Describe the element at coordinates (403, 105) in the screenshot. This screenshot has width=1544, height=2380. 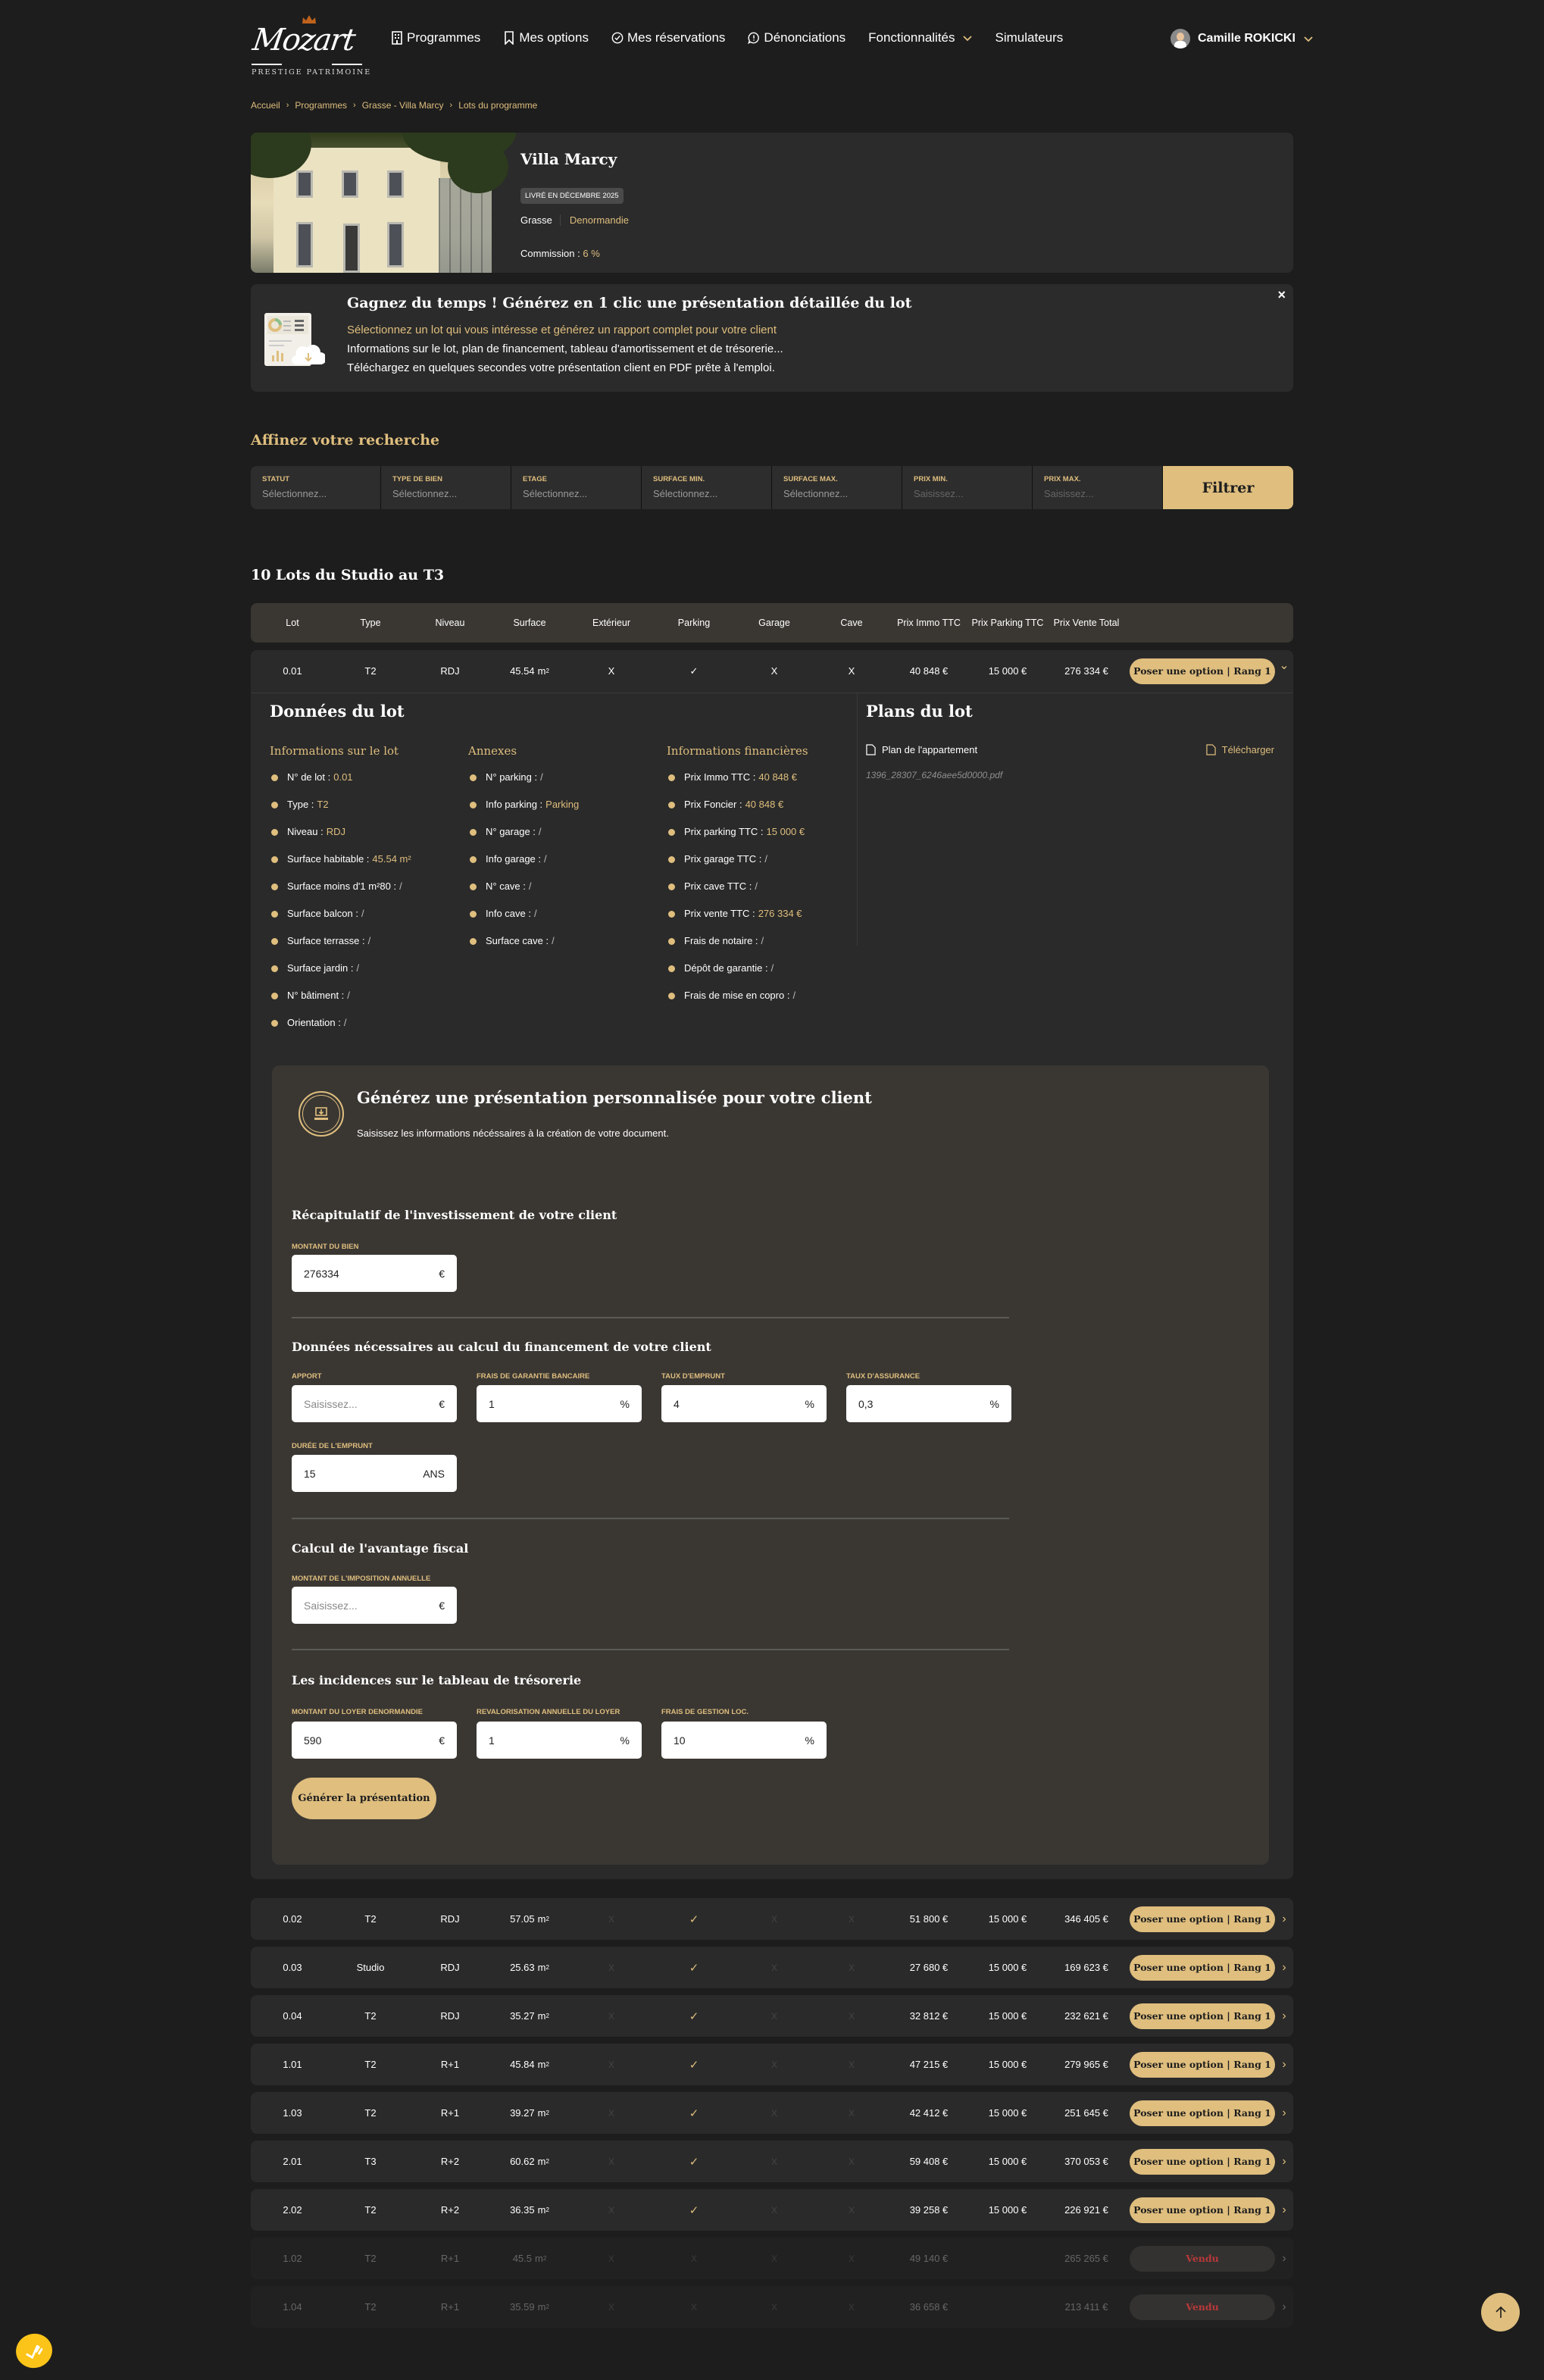
I see `breadcrumb-item: Grasse - Villa Marcy` at that location.